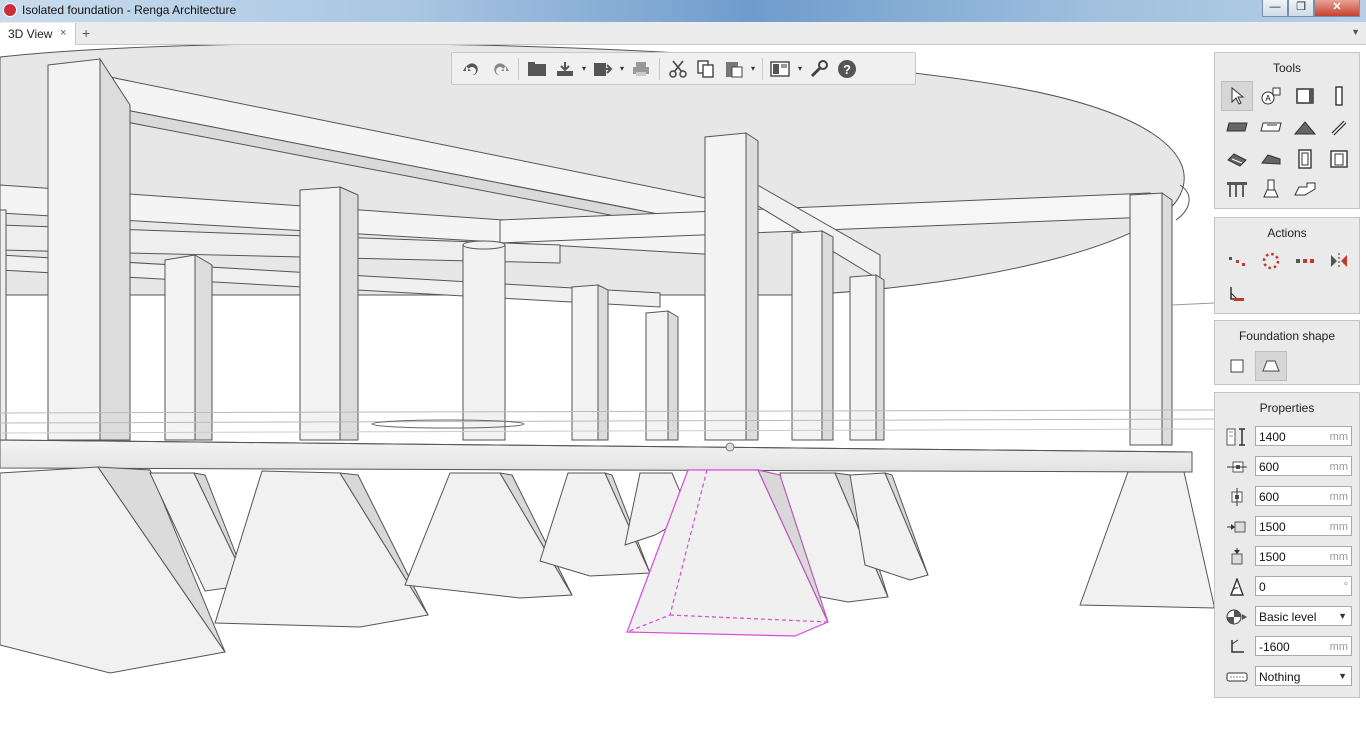 The width and height of the screenshot is (1366, 730). I want to click on import-icon, so click(565, 69).